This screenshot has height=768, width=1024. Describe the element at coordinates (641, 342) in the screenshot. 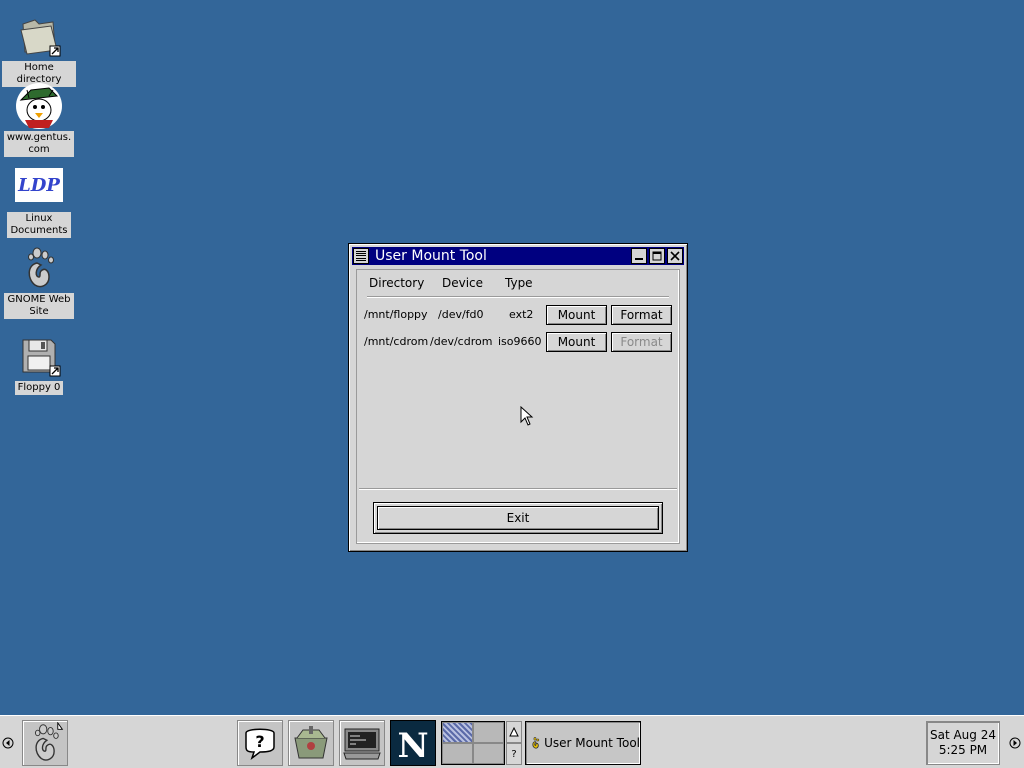

I see `format-cdrom-button: Format` at that location.